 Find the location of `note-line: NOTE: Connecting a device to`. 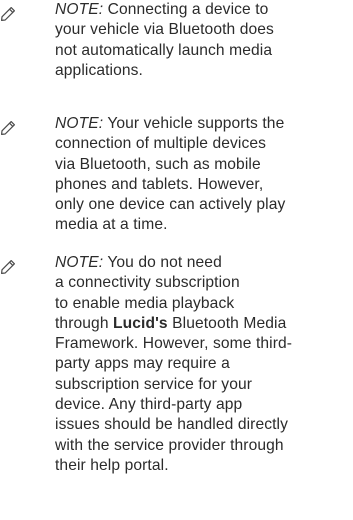

note-line: NOTE: Connecting a device to is located at coordinates (204, 10).